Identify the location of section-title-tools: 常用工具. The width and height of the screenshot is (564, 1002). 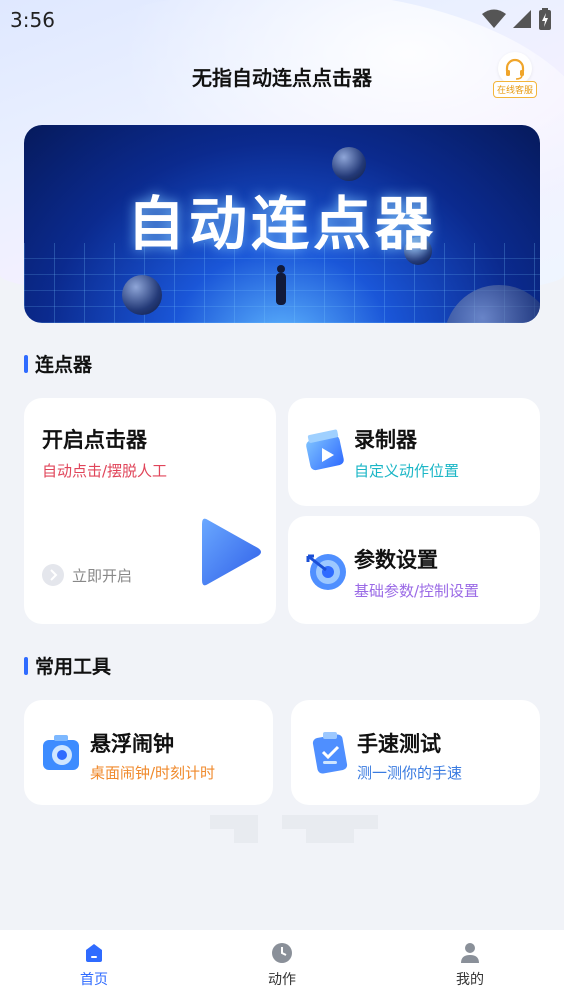
(67, 665).